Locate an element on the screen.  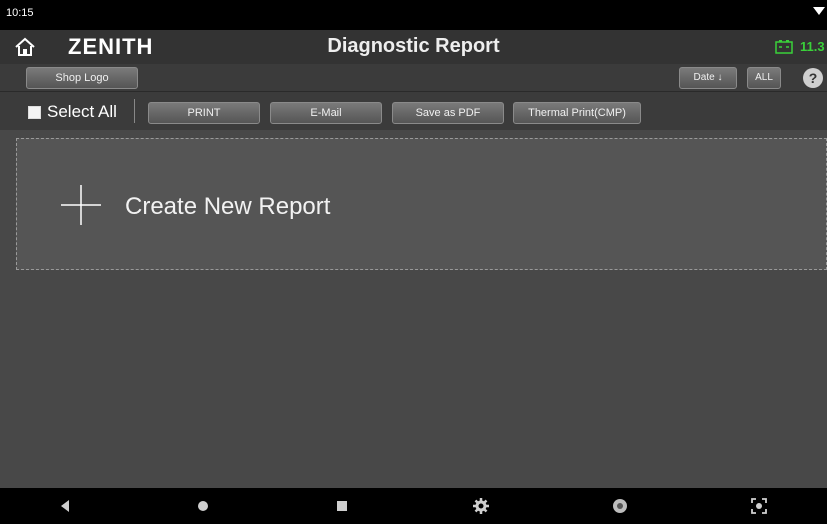
select-all-checkbox: Select All is located at coordinates (72, 112).